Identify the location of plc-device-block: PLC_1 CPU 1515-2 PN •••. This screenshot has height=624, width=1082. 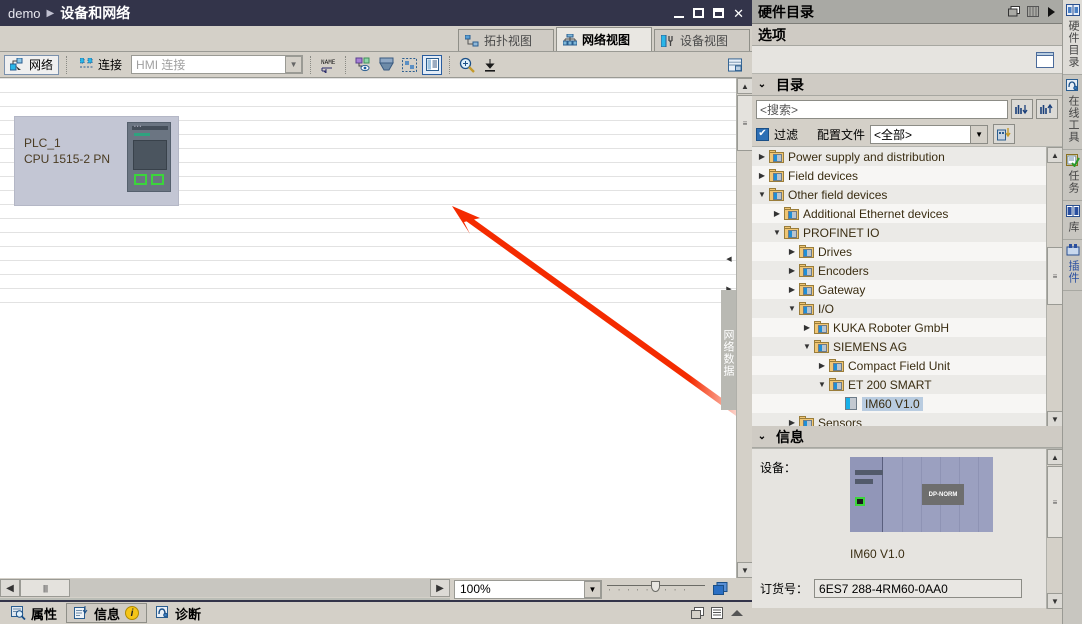
(96, 161).